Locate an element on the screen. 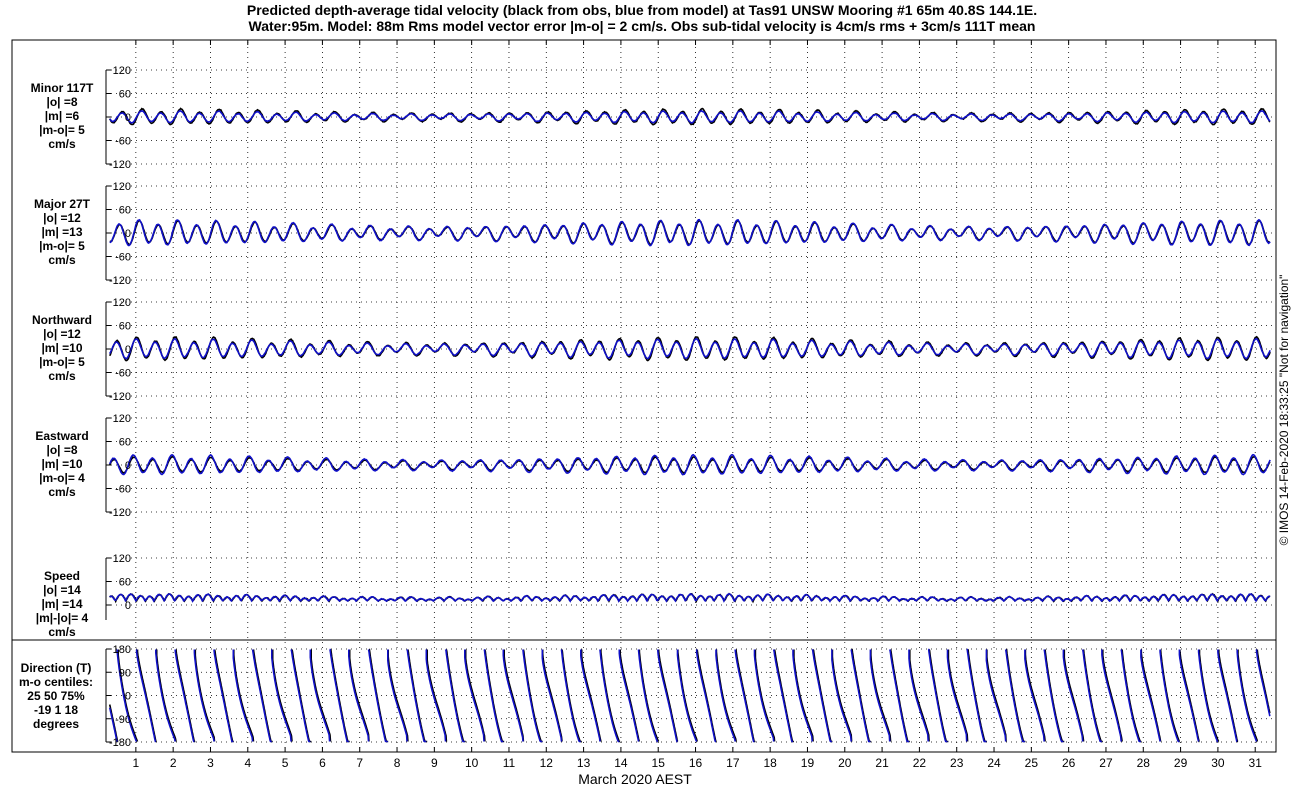 The height and width of the screenshot is (800, 1300). y-tick-label: 90 is located at coordinates (125, 673).